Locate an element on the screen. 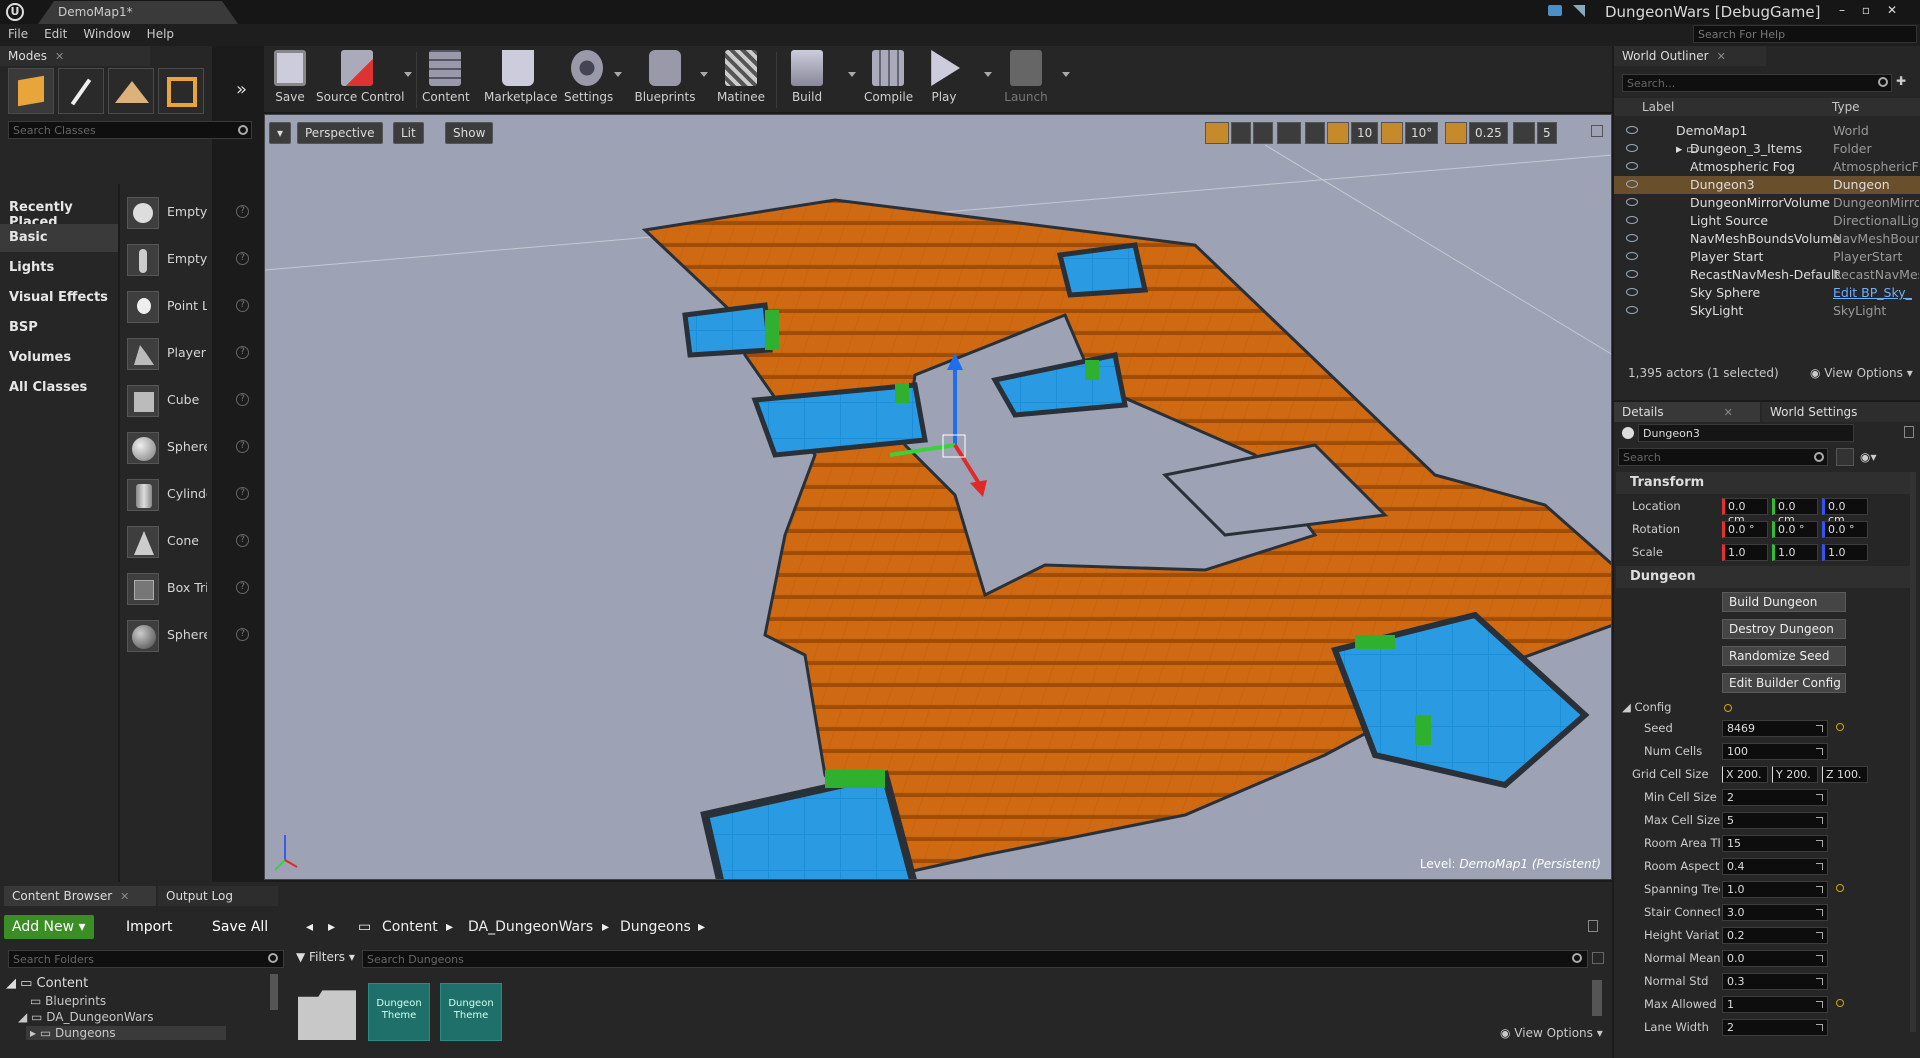 The image size is (1920, 1058). outliner-row: NavMeshBoundsVolume NavMeshBoun is located at coordinates (1767, 239).